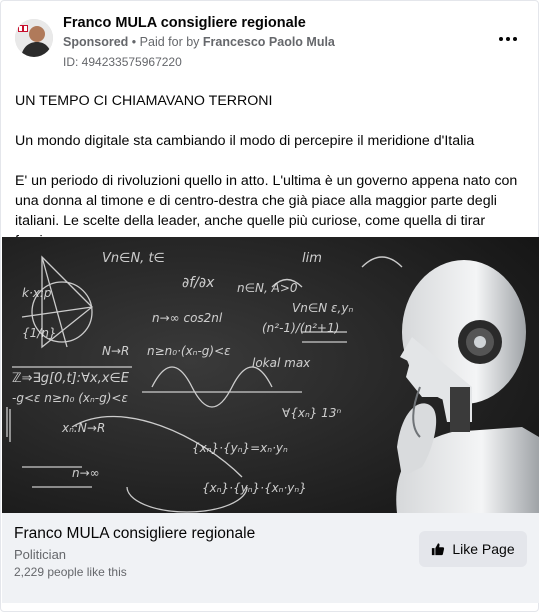 The width and height of the screenshot is (539, 612). What do you see at coordinates (144, 101) in the screenshot?
I see `post-headline: UN TEMPO CI CHIAMAVANO TERRONI` at bounding box center [144, 101].